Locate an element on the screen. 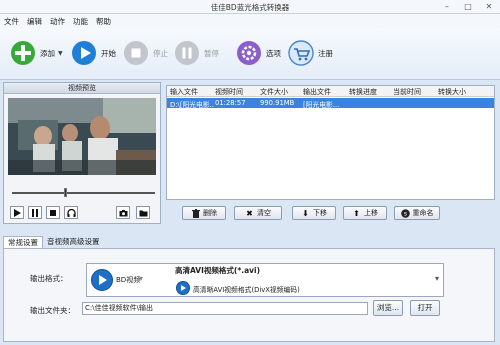 Image resolution: width=500 pixels, height=345 pixels. camera-icon is located at coordinates (123, 212).